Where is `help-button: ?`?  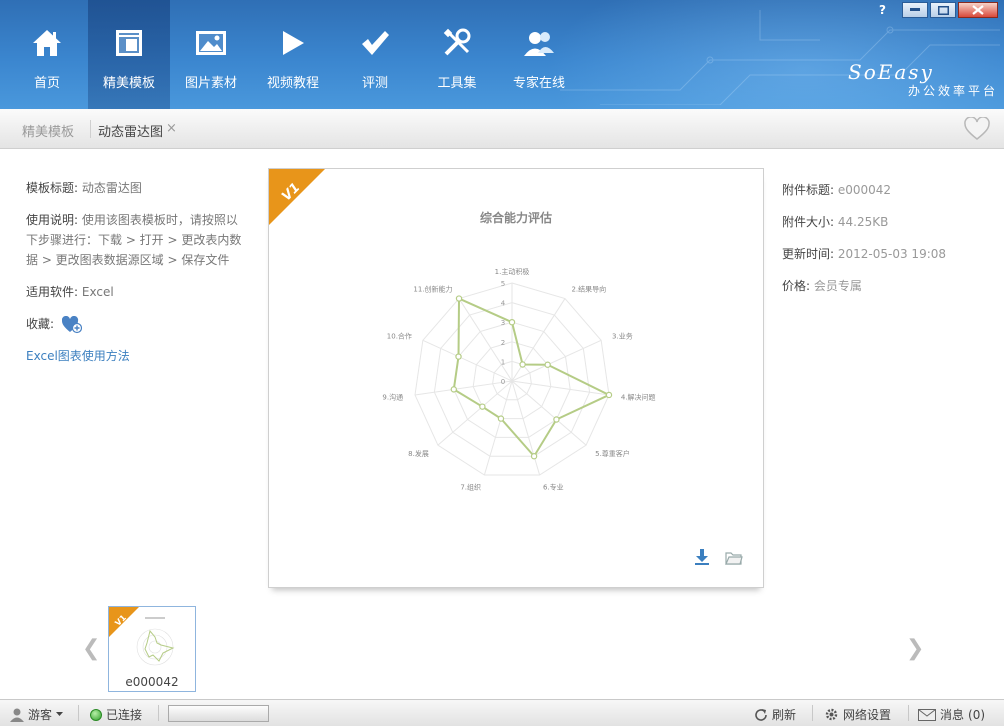
help-button: ? is located at coordinates (882, 10).